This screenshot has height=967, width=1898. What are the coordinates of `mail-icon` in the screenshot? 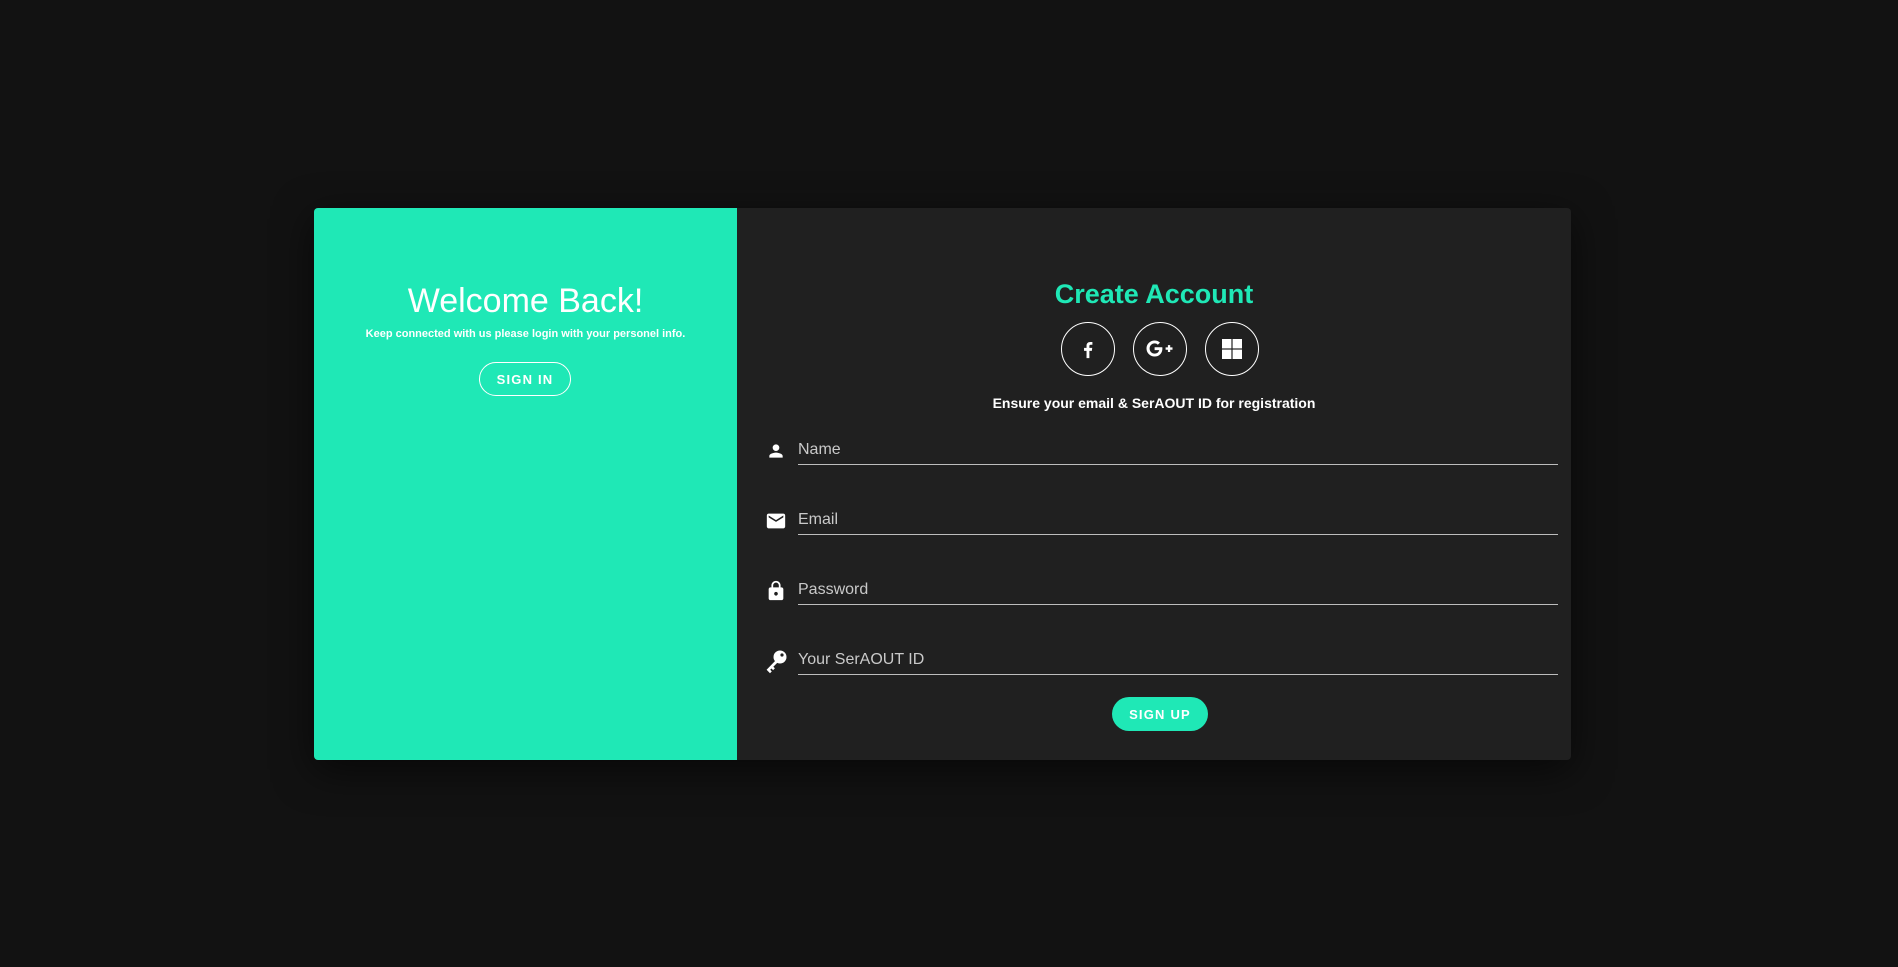 It's located at (776, 521).